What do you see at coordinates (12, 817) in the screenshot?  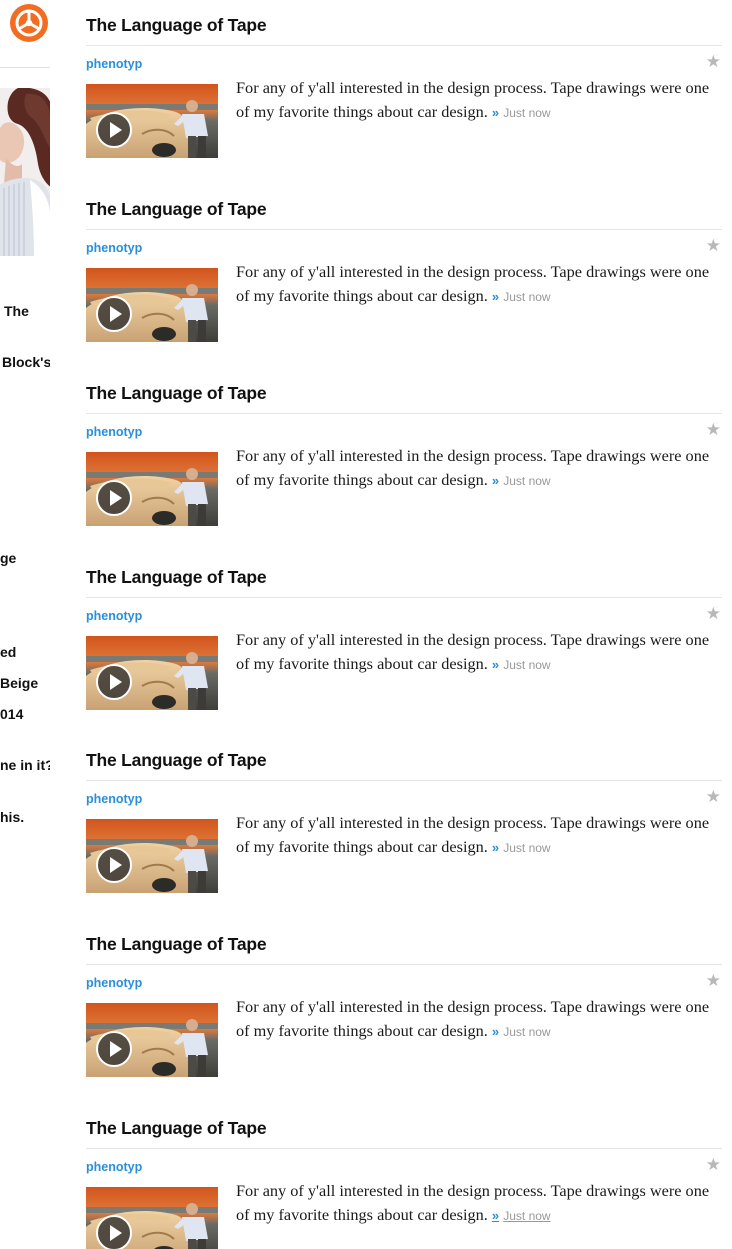 I see `sidebar-text-fragment: his.` at bounding box center [12, 817].